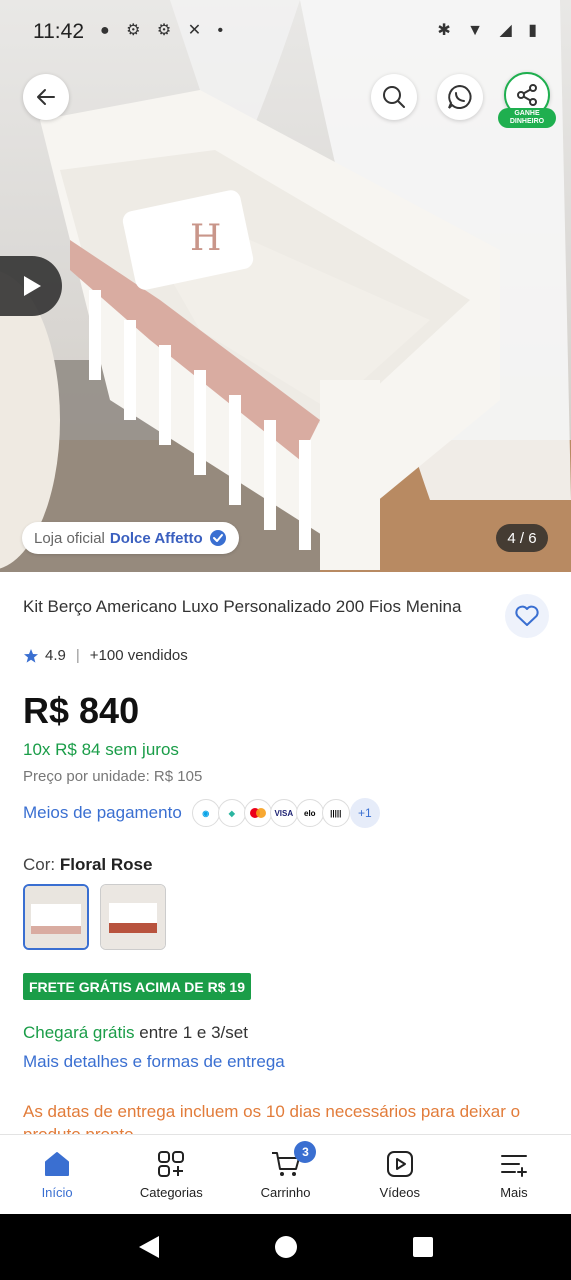 Image resolution: width=571 pixels, height=1280 pixels. What do you see at coordinates (490, 30) in the screenshot?
I see `system-status-icons: ✱ ▼ ◢ ▮` at bounding box center [490, 30].